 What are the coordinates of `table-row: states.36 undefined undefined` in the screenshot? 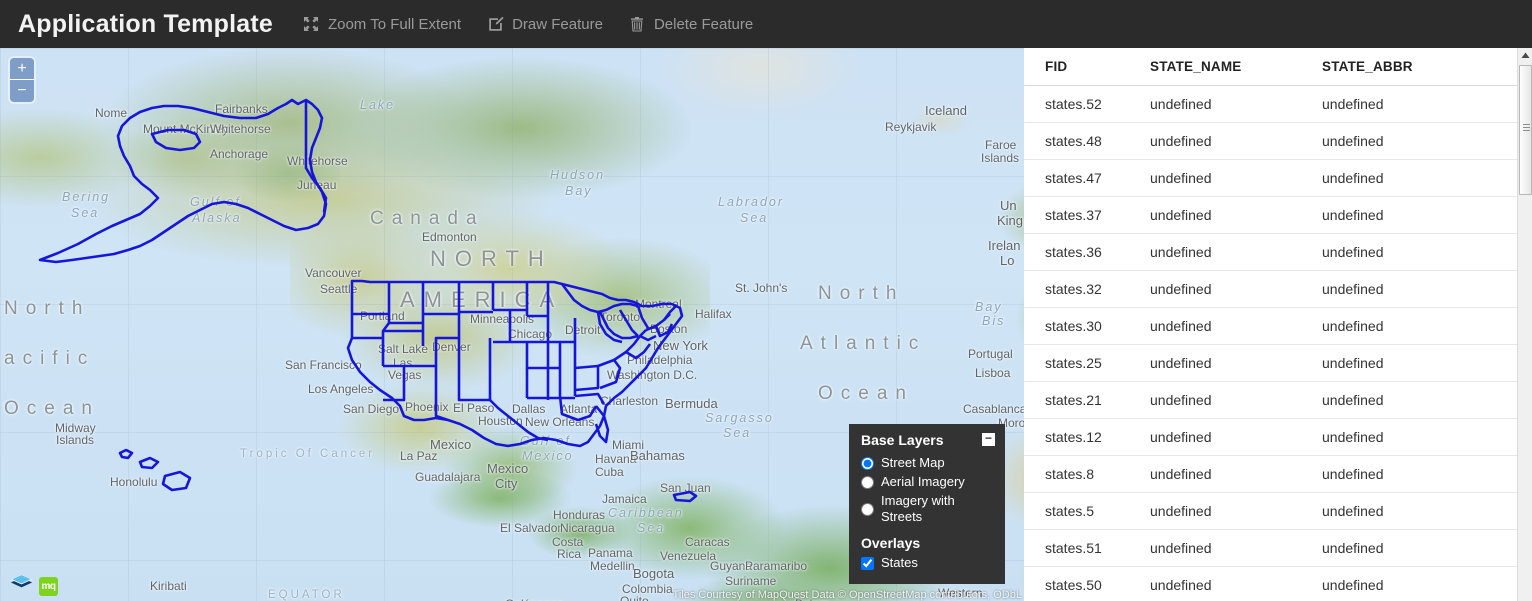 It's located at (1270, 252).